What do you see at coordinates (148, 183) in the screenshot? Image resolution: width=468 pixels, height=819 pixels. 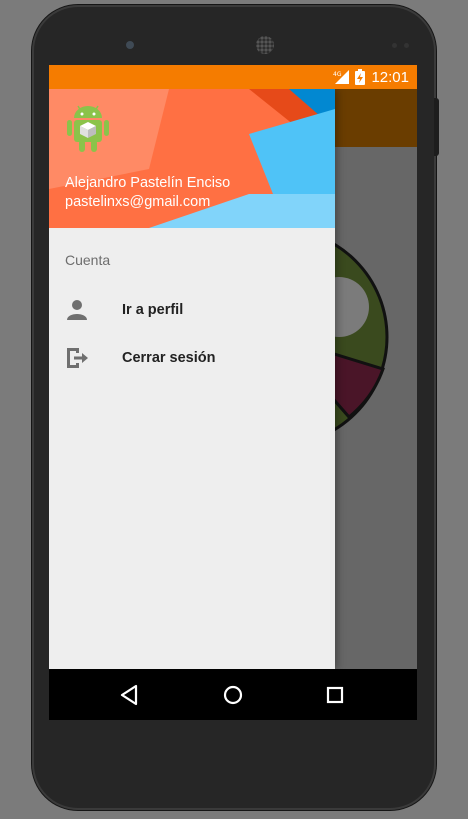 I see `user-name: Alejandro Pastelín Enciso` at bounding box center [148, 183].